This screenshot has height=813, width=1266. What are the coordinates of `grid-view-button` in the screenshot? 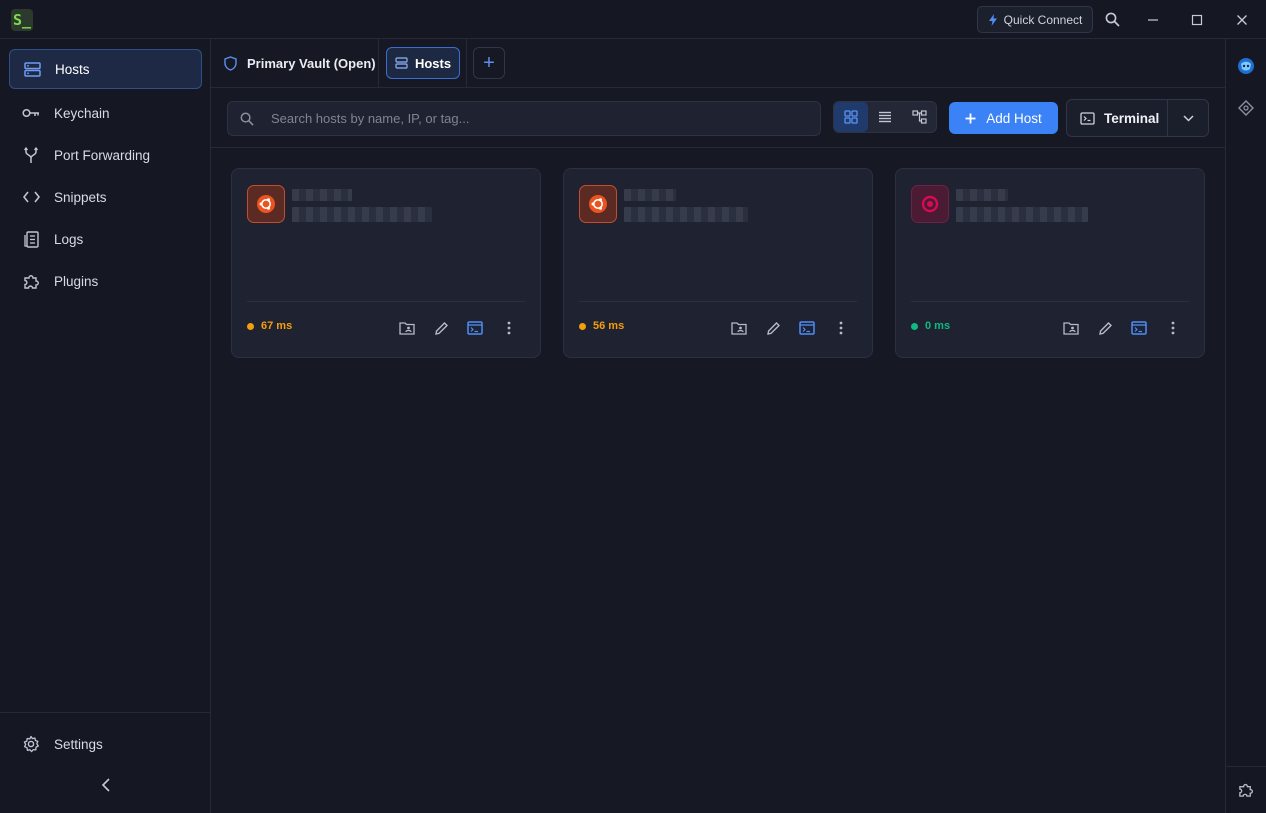 It's located at (851, 117).